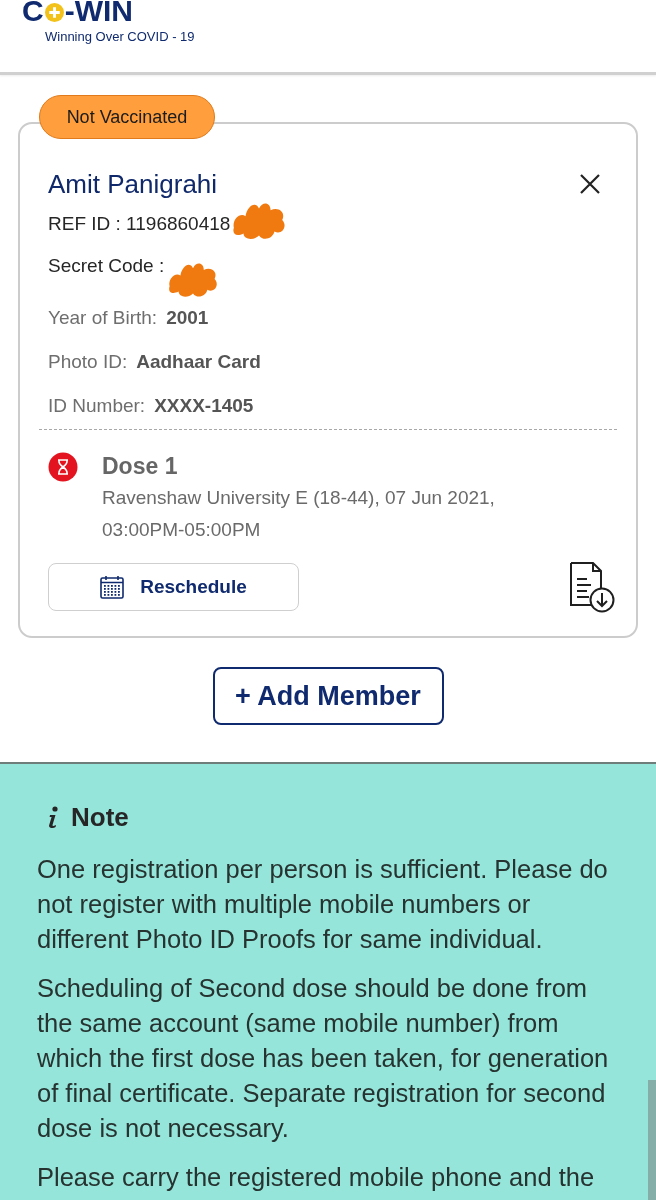 Image resolution: width=656 pixels, height=1200 pixels. I want to click on secret-code-label: Secret Code :, so click(106, 266).